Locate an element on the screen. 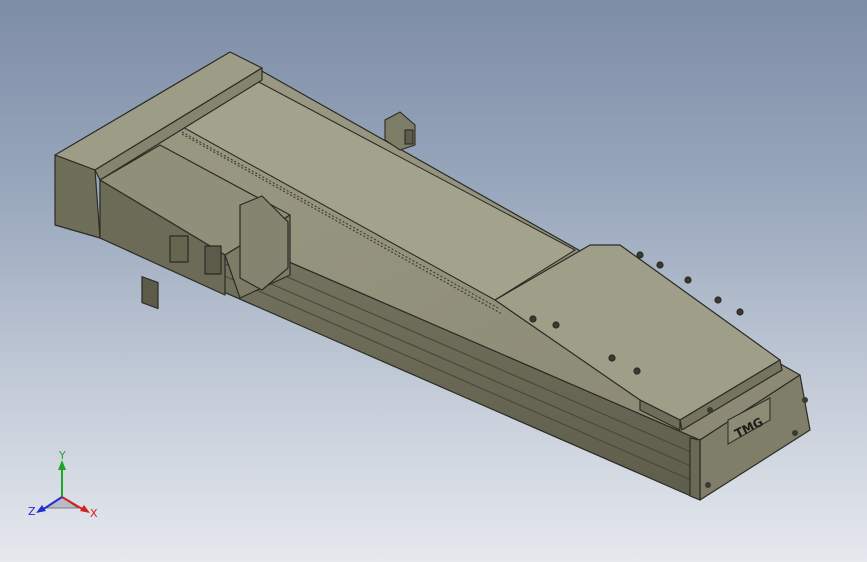 Image resolution: width=867 pixels, height=562 pixels. axis-y-label: Y is located at coordinates (62, 455).